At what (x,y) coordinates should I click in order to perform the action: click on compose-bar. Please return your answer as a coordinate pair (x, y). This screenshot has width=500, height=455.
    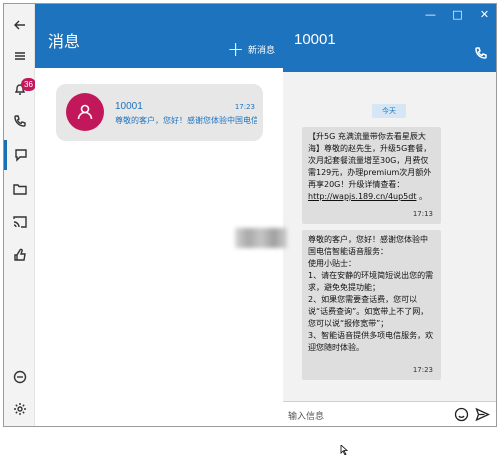
    Looking at the image, I should click on (389, 413).